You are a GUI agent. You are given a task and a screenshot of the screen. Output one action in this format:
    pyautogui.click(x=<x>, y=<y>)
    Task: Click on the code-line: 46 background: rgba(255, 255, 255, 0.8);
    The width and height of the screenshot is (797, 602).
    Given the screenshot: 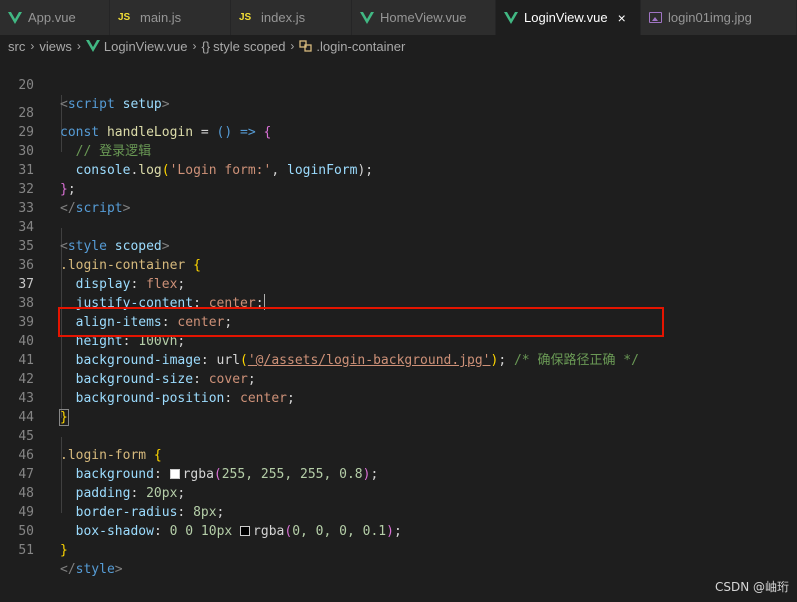 What is the action you would take?
    pyautogui.click(x=398, y=454)
    